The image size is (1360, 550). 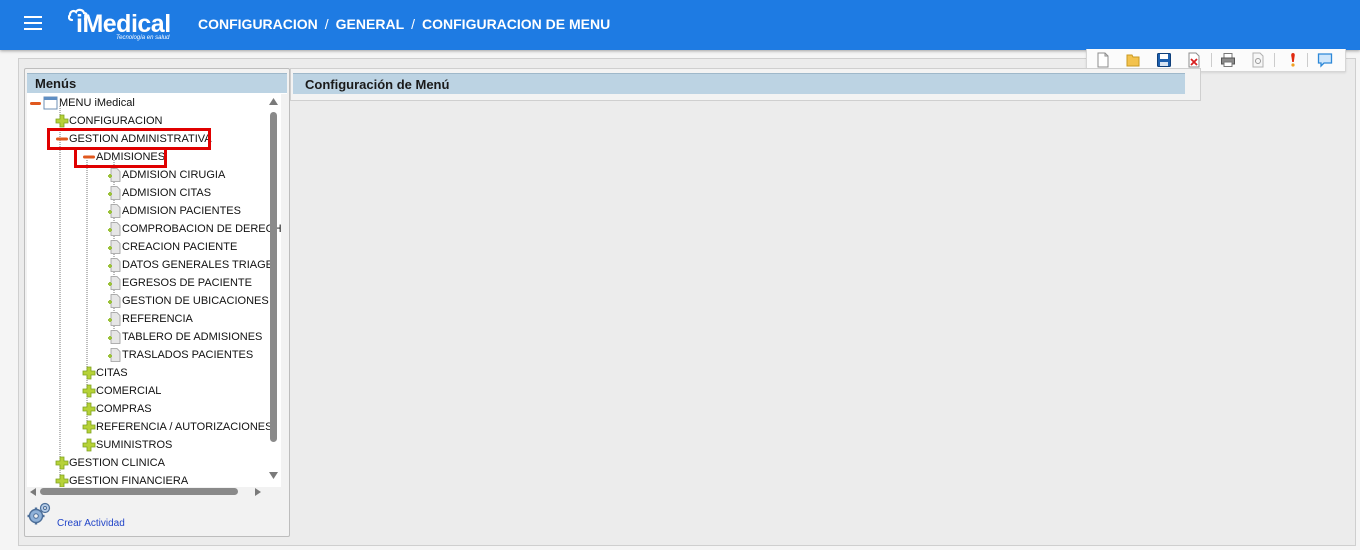 I want to click on tree-leaf-label: ADMISION PACIENTES, so click(x=181, y=211).